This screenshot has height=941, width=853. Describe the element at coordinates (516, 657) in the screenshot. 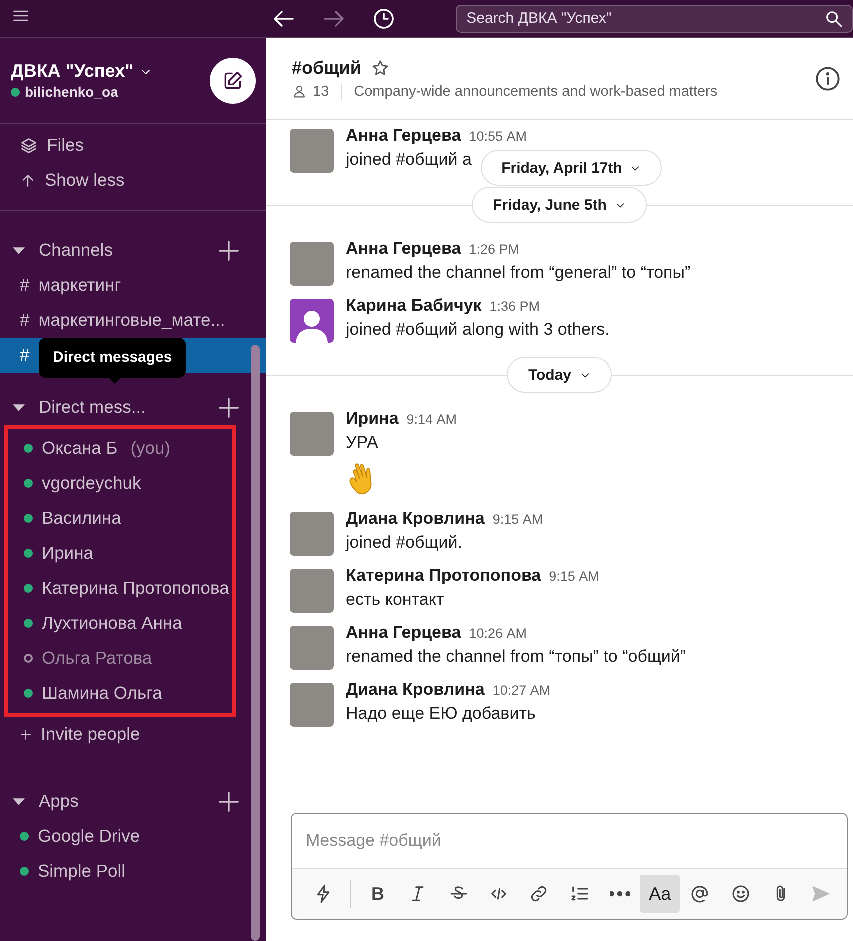

I see `message-text: renamed the channel from “топы” to “общий”` at that location.